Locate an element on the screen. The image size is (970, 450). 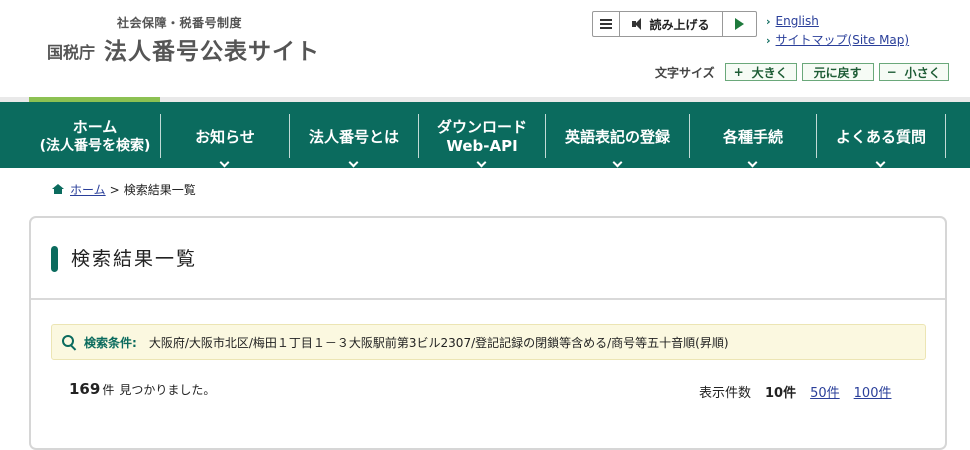
english-link: › English is located at coordinates (837, 21).